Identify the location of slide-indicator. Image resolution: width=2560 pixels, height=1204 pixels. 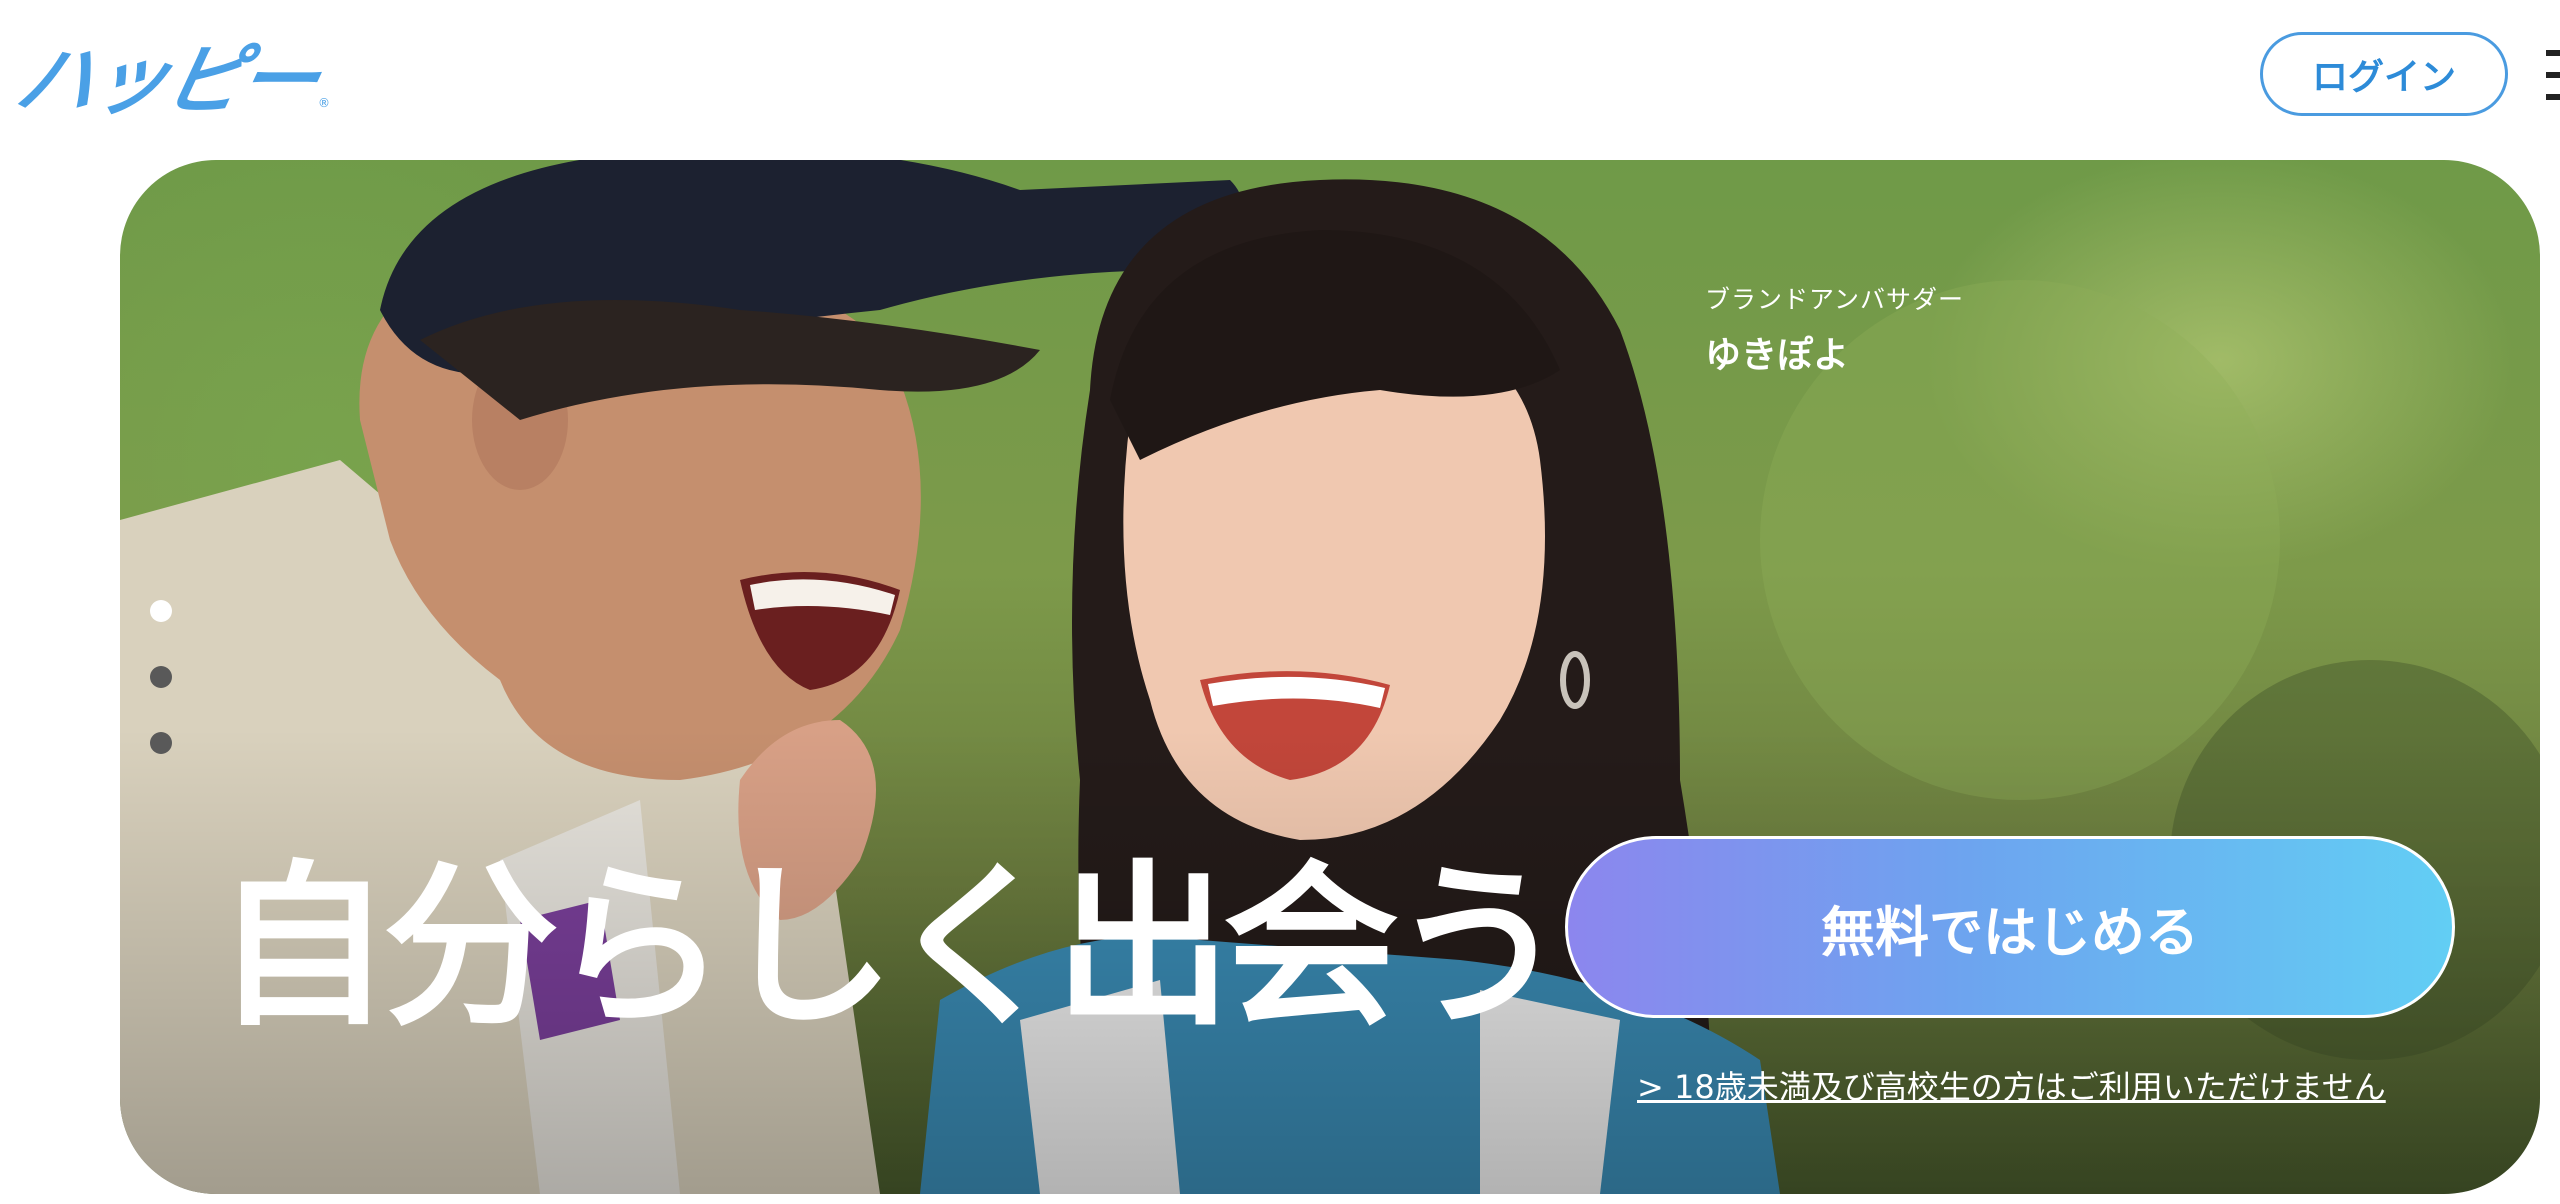
(162, 699).